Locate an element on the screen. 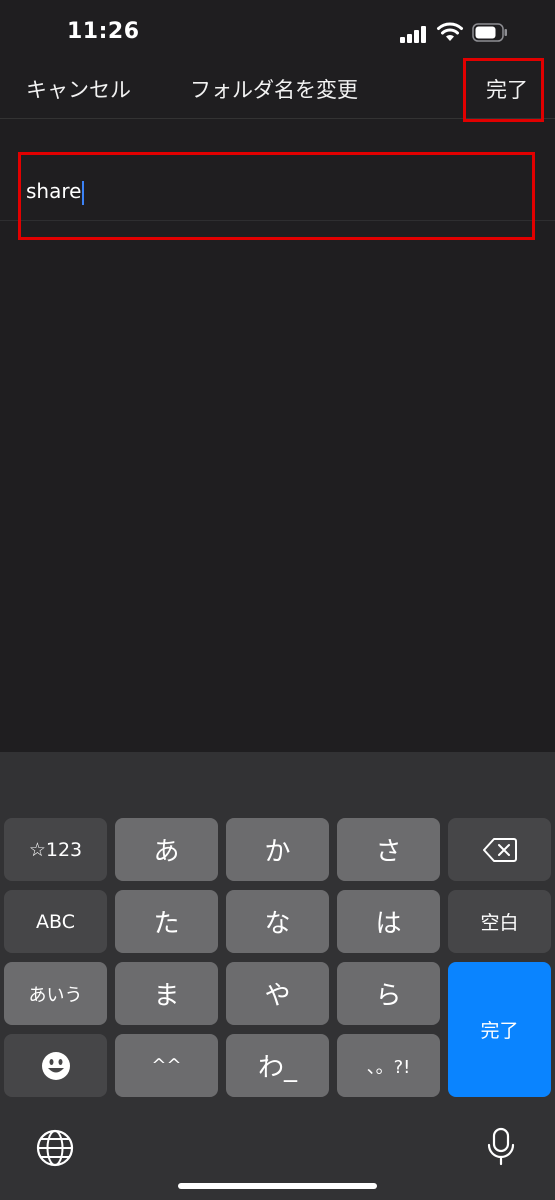  cancel-button: キャンセル is located at coordinates (78, 89).